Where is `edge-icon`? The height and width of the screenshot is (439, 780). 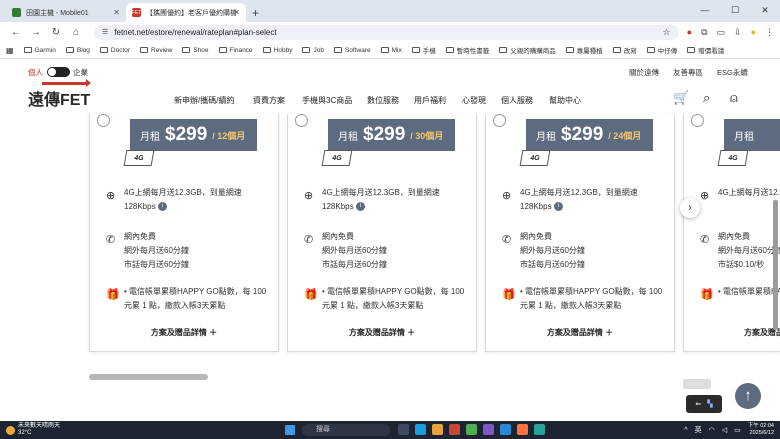 edge-icon is located at coordinates (420, 429).